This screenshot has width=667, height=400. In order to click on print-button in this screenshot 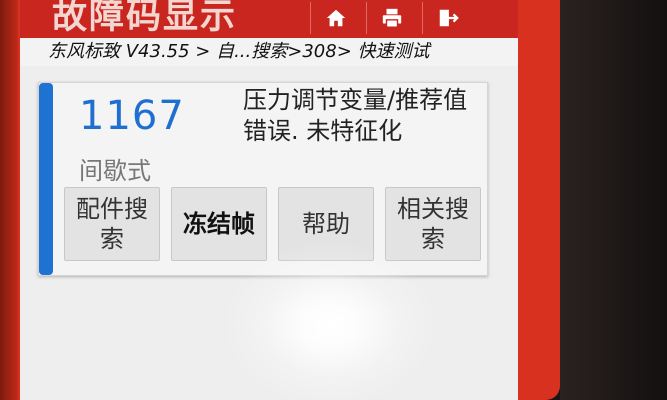, I will do `click(391, 18)`.